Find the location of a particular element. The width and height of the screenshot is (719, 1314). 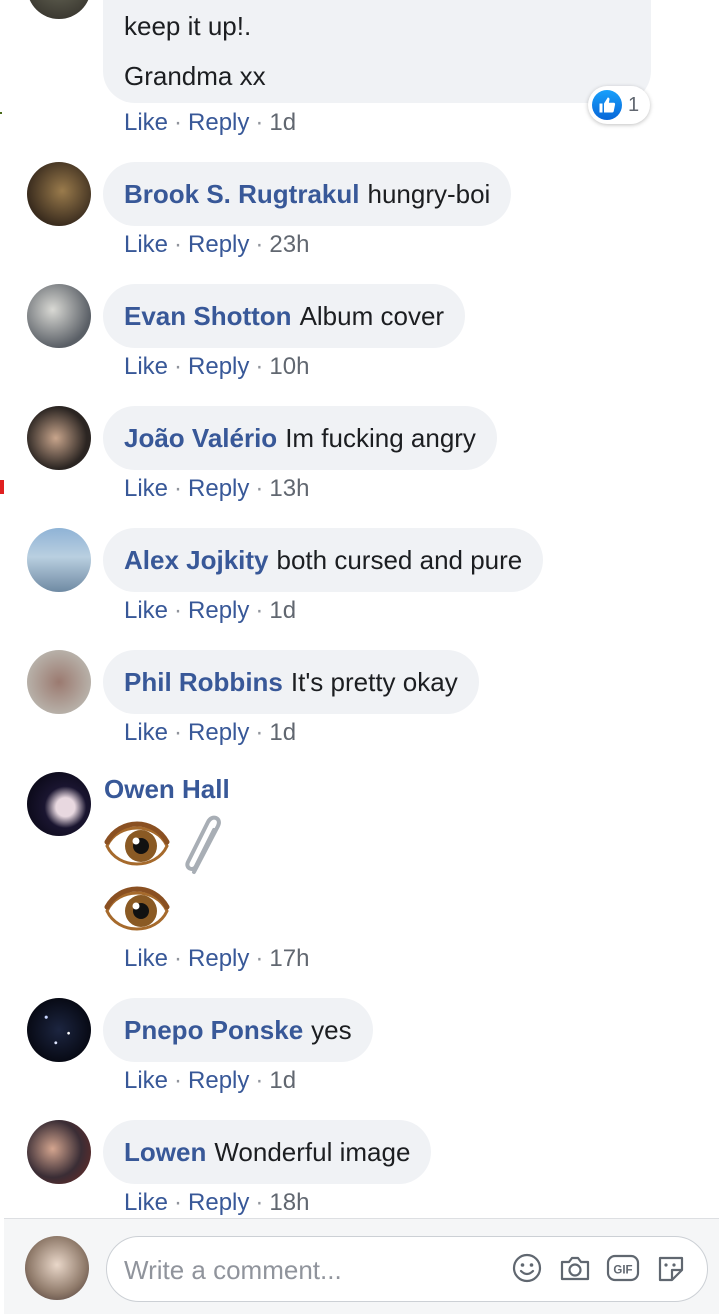

smiley-icon is located at coordinates (527, 1268).